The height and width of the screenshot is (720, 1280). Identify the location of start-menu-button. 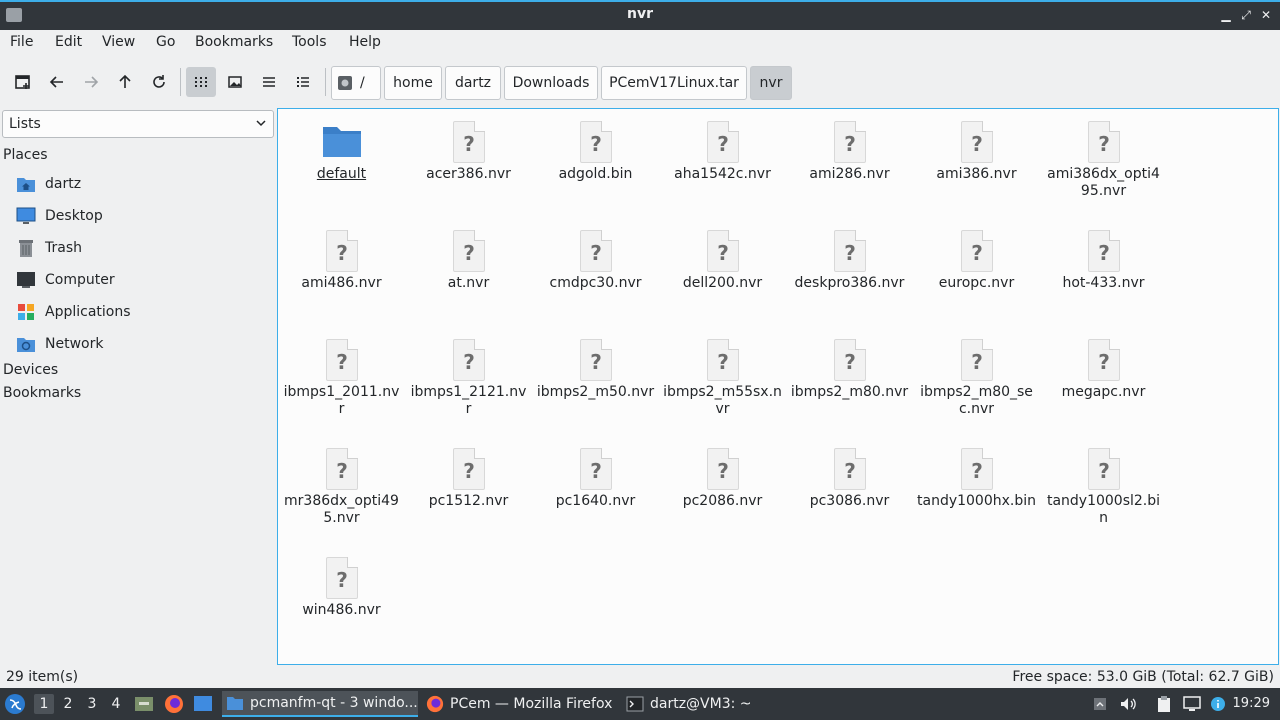
(16, 704).